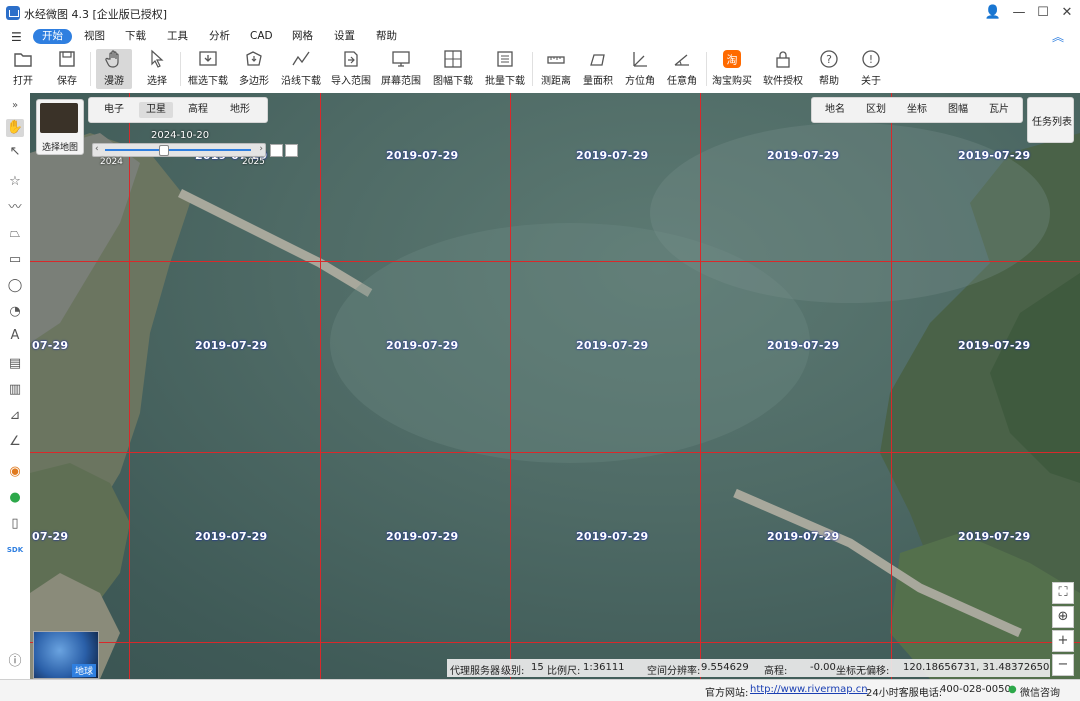 Image resolution: width=1080 pixels, height=701 pixels. Describe the element at coordinates (640, 69) in the screenshot. I see `bearing-button: 方位角` at that location.